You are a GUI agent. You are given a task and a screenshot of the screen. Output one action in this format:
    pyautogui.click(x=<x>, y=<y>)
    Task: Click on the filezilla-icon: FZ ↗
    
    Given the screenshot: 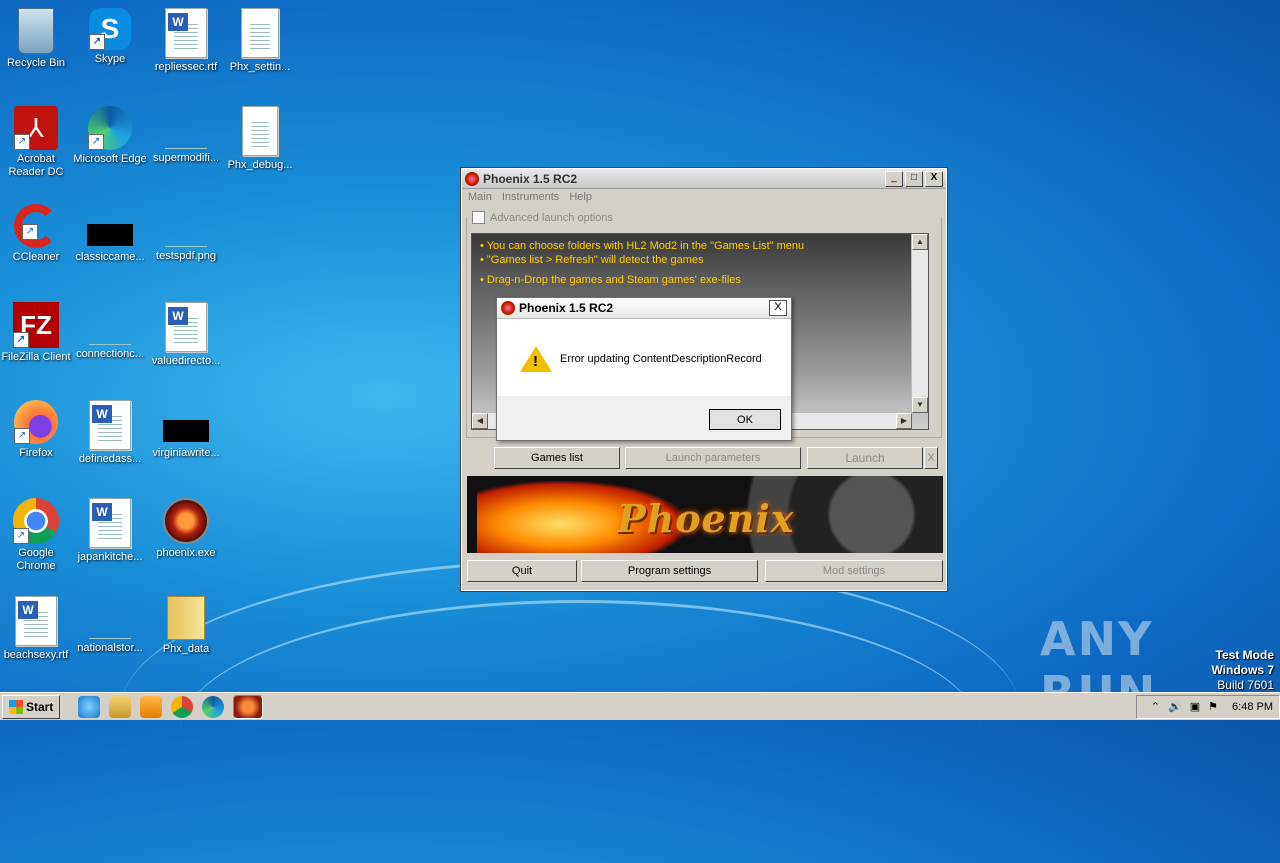 What is the action you would take?
    pyautogui.click(x=36, y=325)
    